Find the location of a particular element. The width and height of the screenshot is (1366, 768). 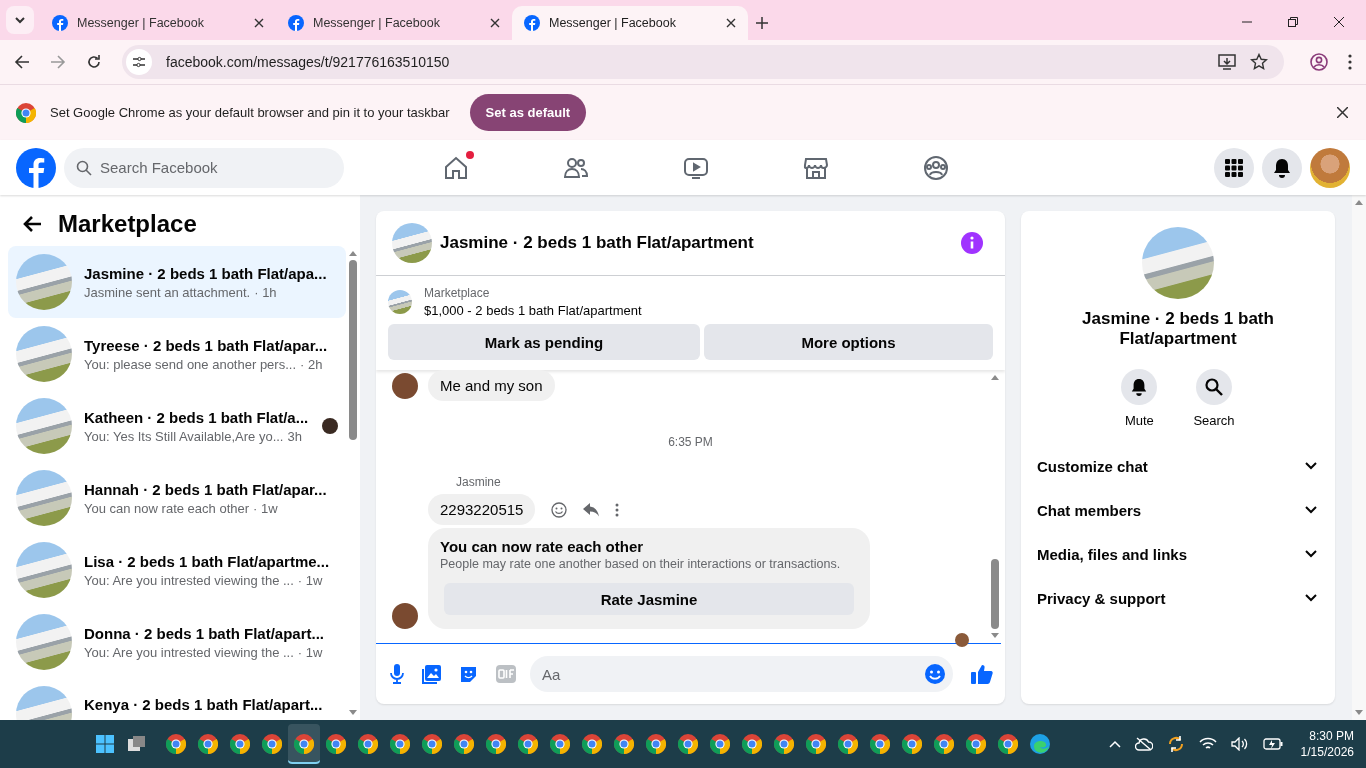

account-avatar is located at coordinates (1330, 167).